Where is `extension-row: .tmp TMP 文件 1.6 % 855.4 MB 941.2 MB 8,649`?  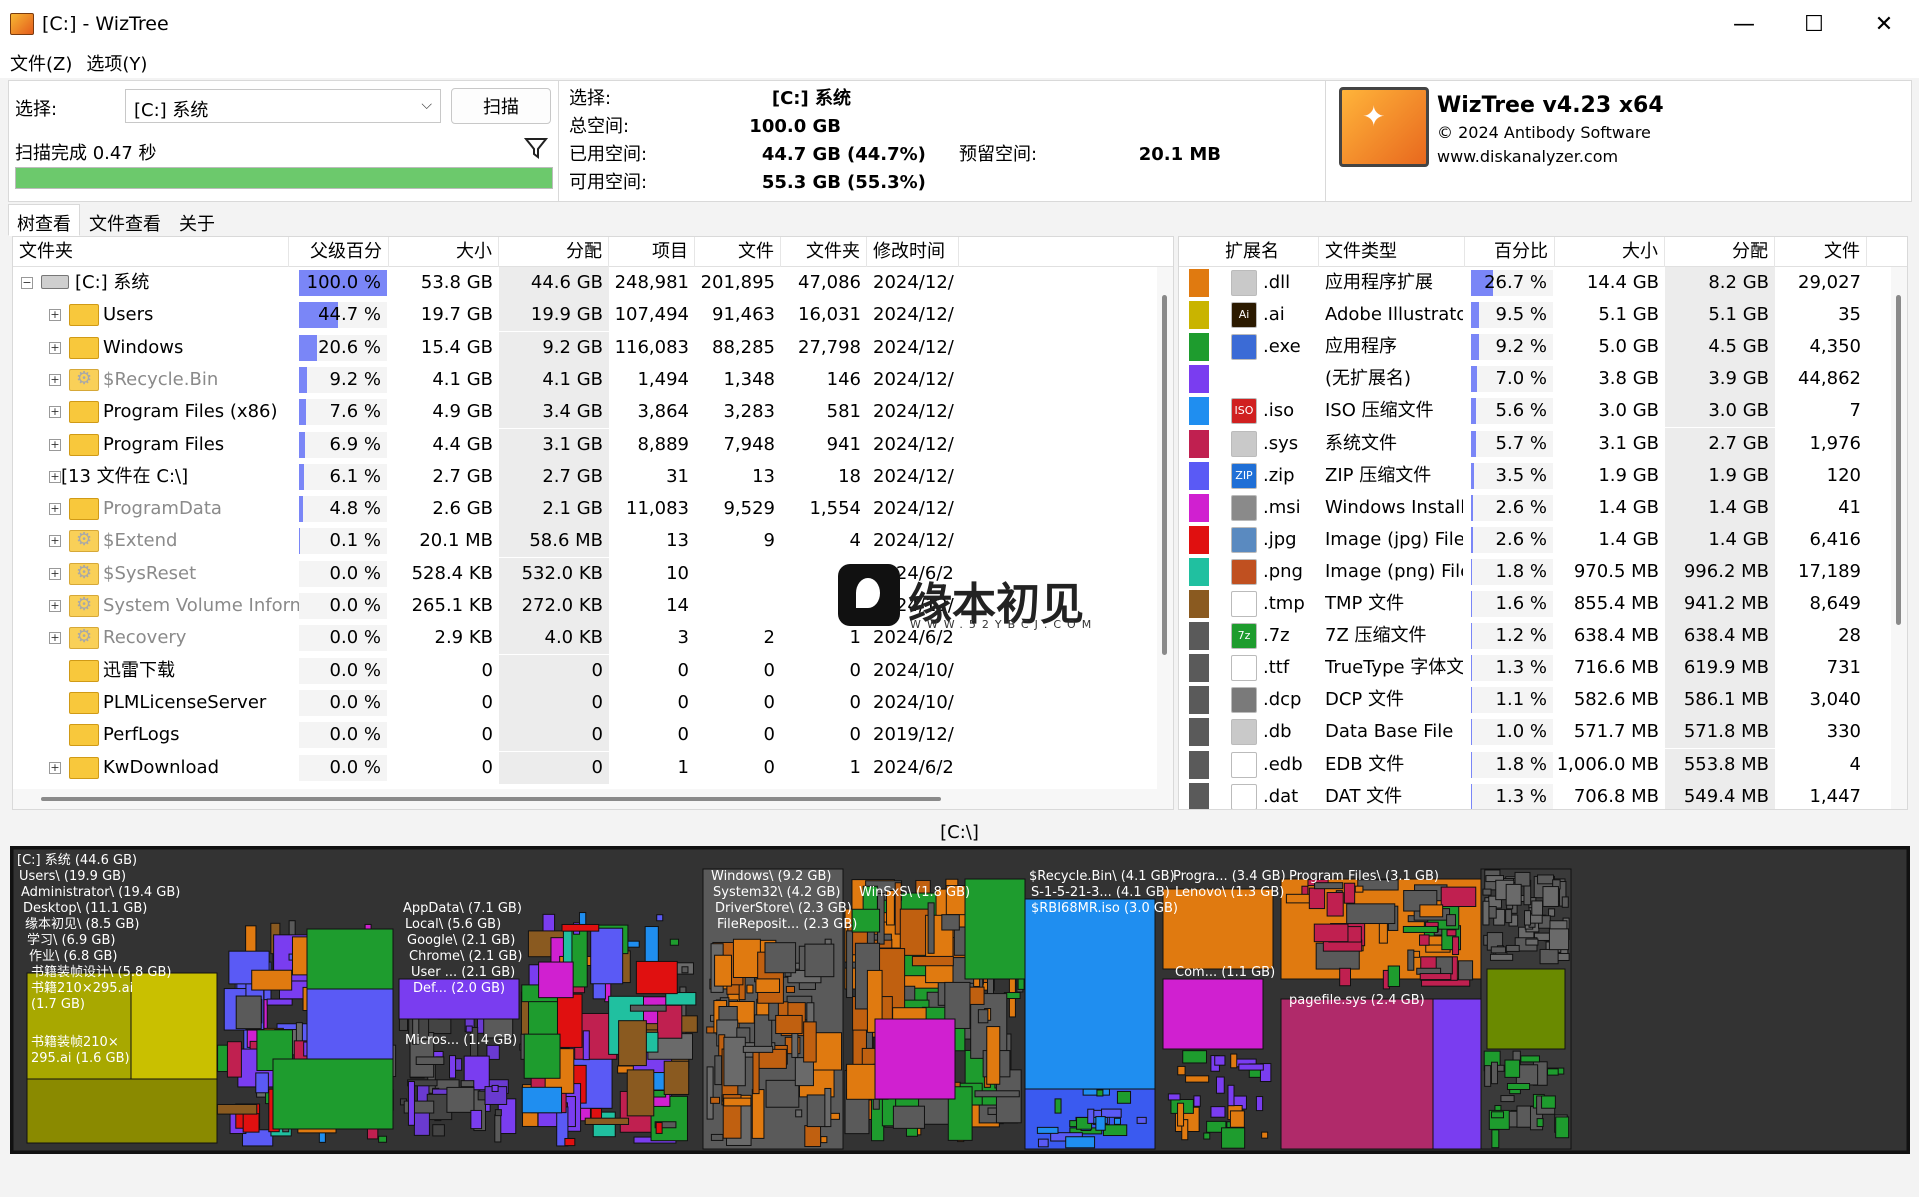 extension-row: .tmp TMP 文件 1.6 % 855.4 MB 941.2 MB 8,649 is located at coordinates (1543, 604).